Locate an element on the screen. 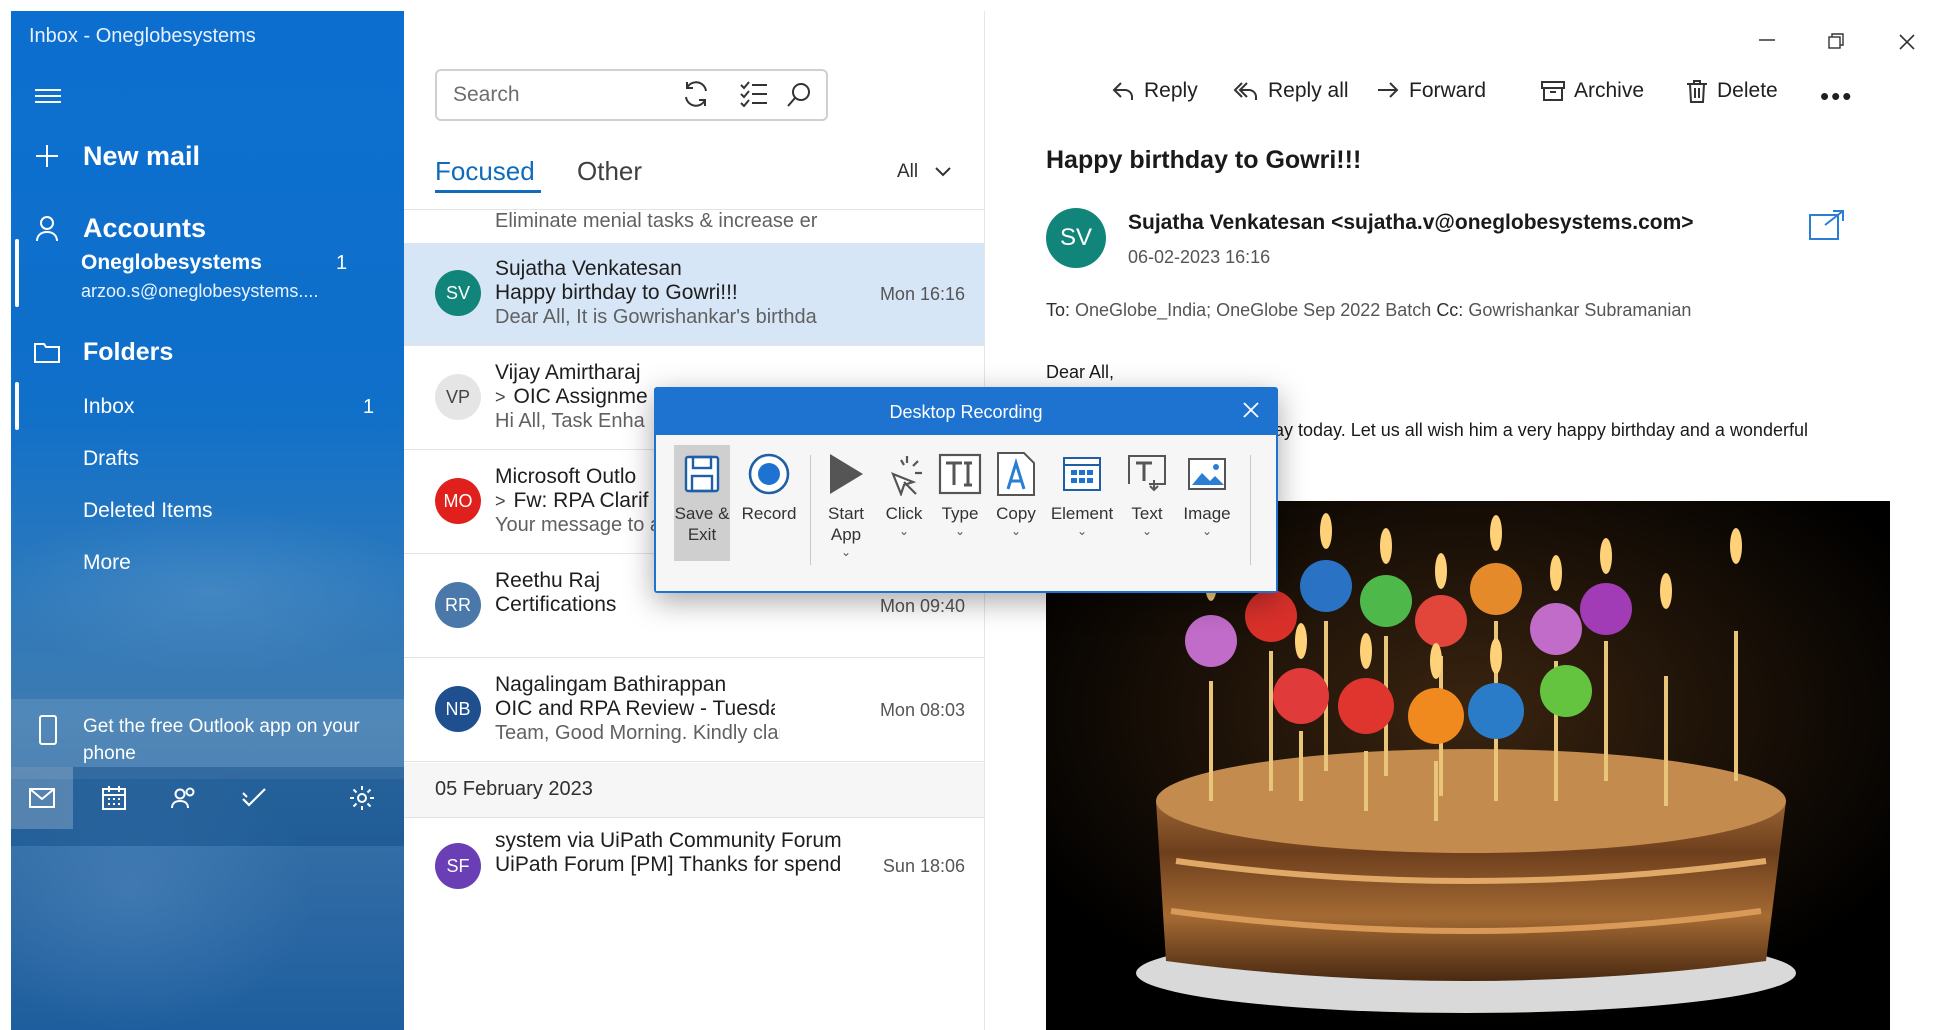 This screenshot has width=1942, height=1030. to-label: To: is located at coordinates (1058, 310).